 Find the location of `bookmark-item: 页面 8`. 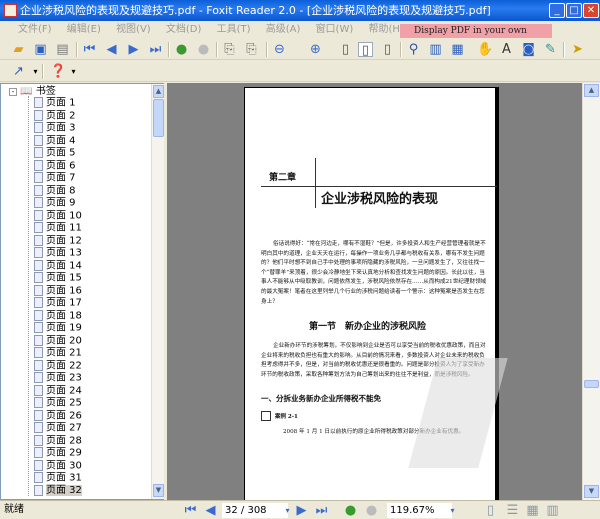

bookmark-item: 页面 8 is located at coordinates (55, 191).